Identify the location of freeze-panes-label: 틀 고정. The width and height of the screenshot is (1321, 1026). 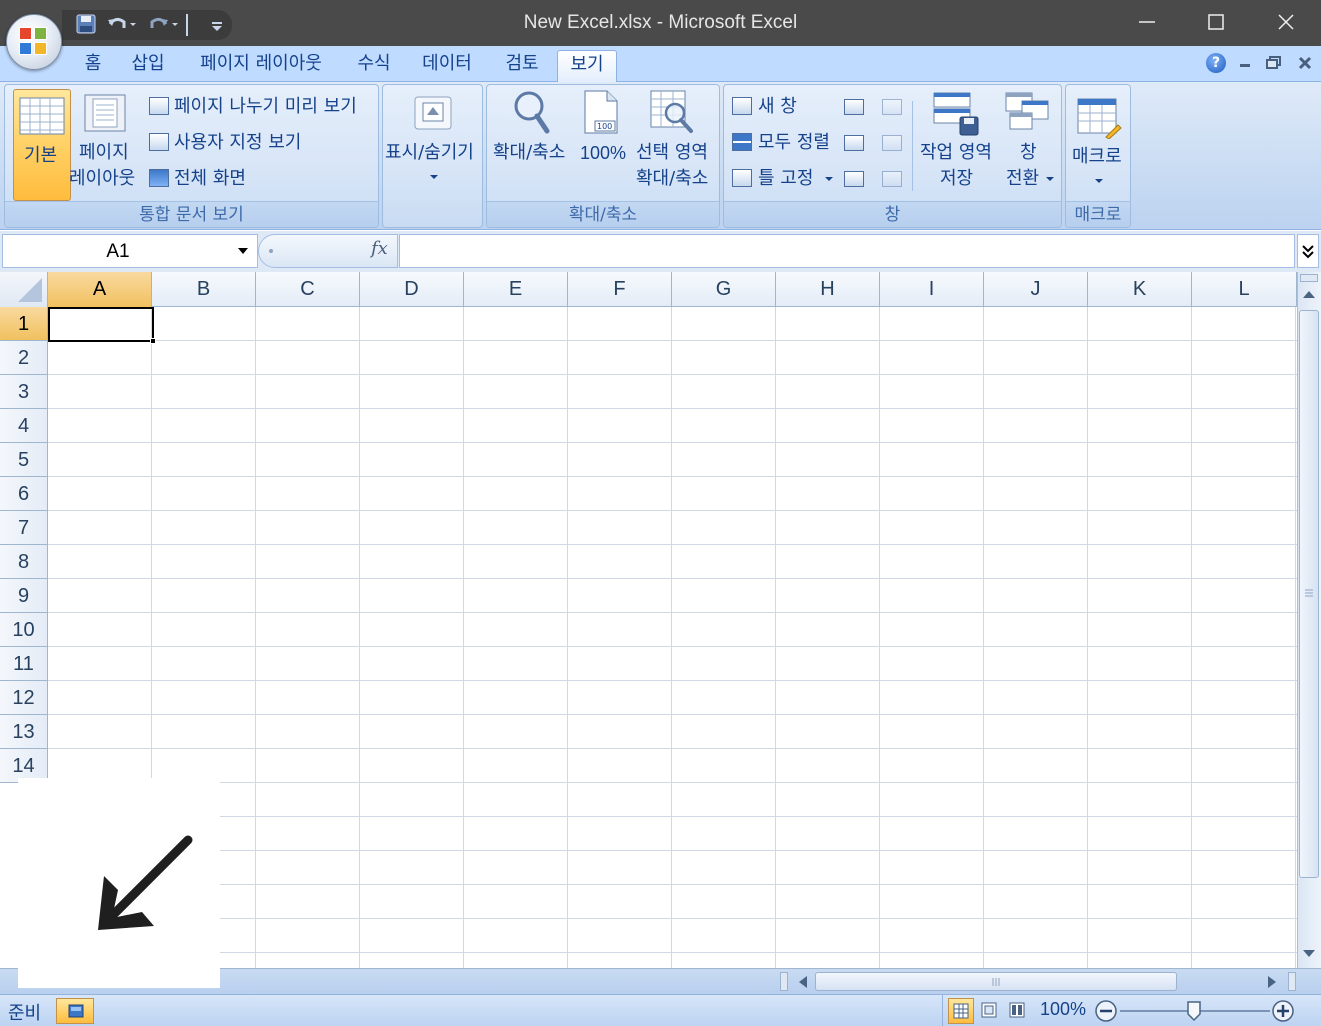
(786, 178).